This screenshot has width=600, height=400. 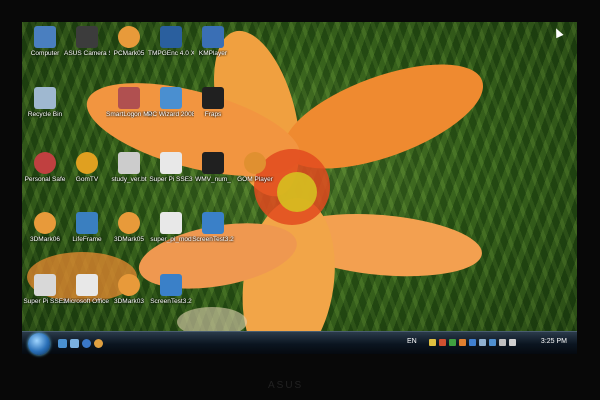 What do you see at coordinates (45, 98) in the screenshot?
I see `recycle-bin-icon` at bounding box center [45, 98].